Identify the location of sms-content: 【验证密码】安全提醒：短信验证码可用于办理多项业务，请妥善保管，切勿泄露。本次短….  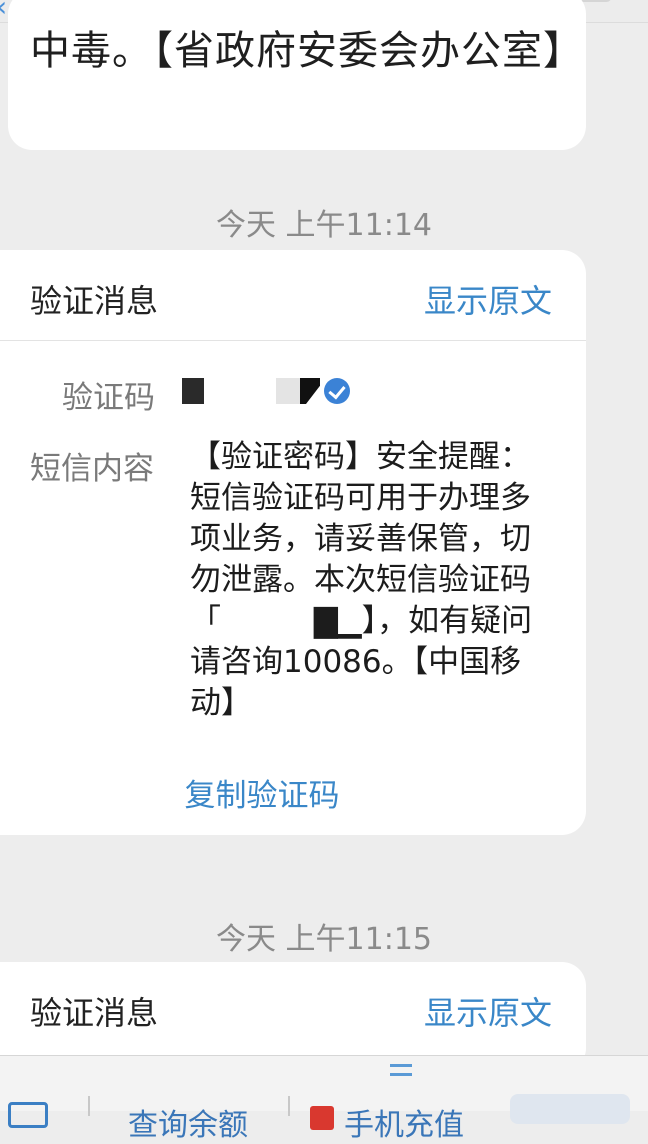
(361, 580).